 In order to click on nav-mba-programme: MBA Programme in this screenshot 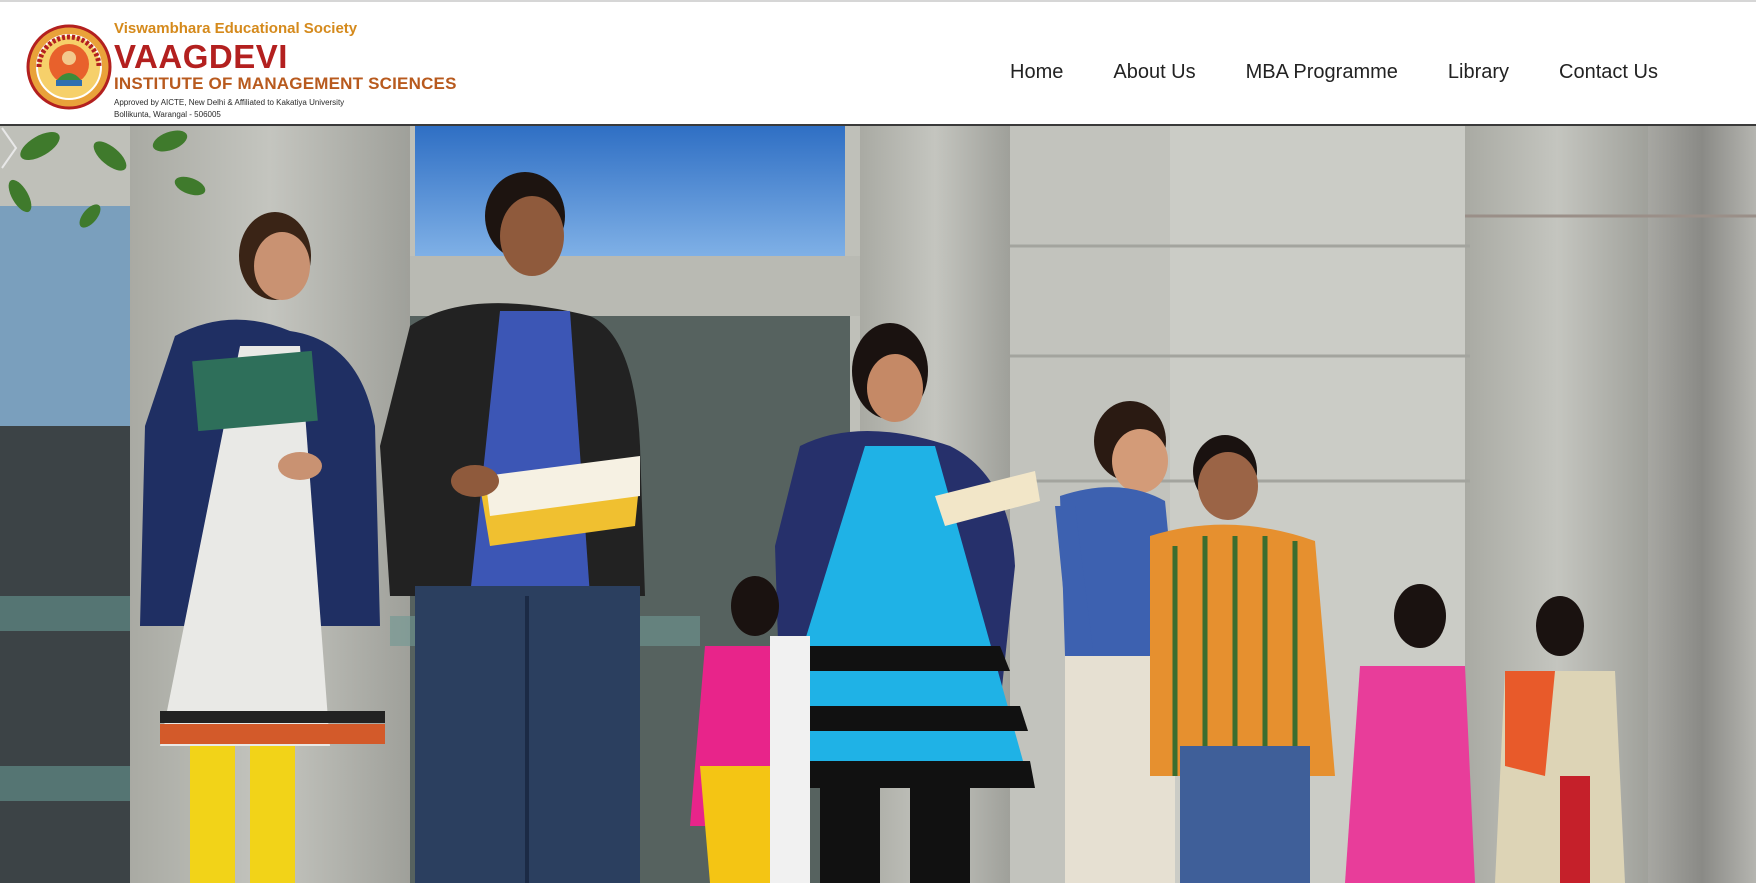, I will do `click(1322, 72)`.